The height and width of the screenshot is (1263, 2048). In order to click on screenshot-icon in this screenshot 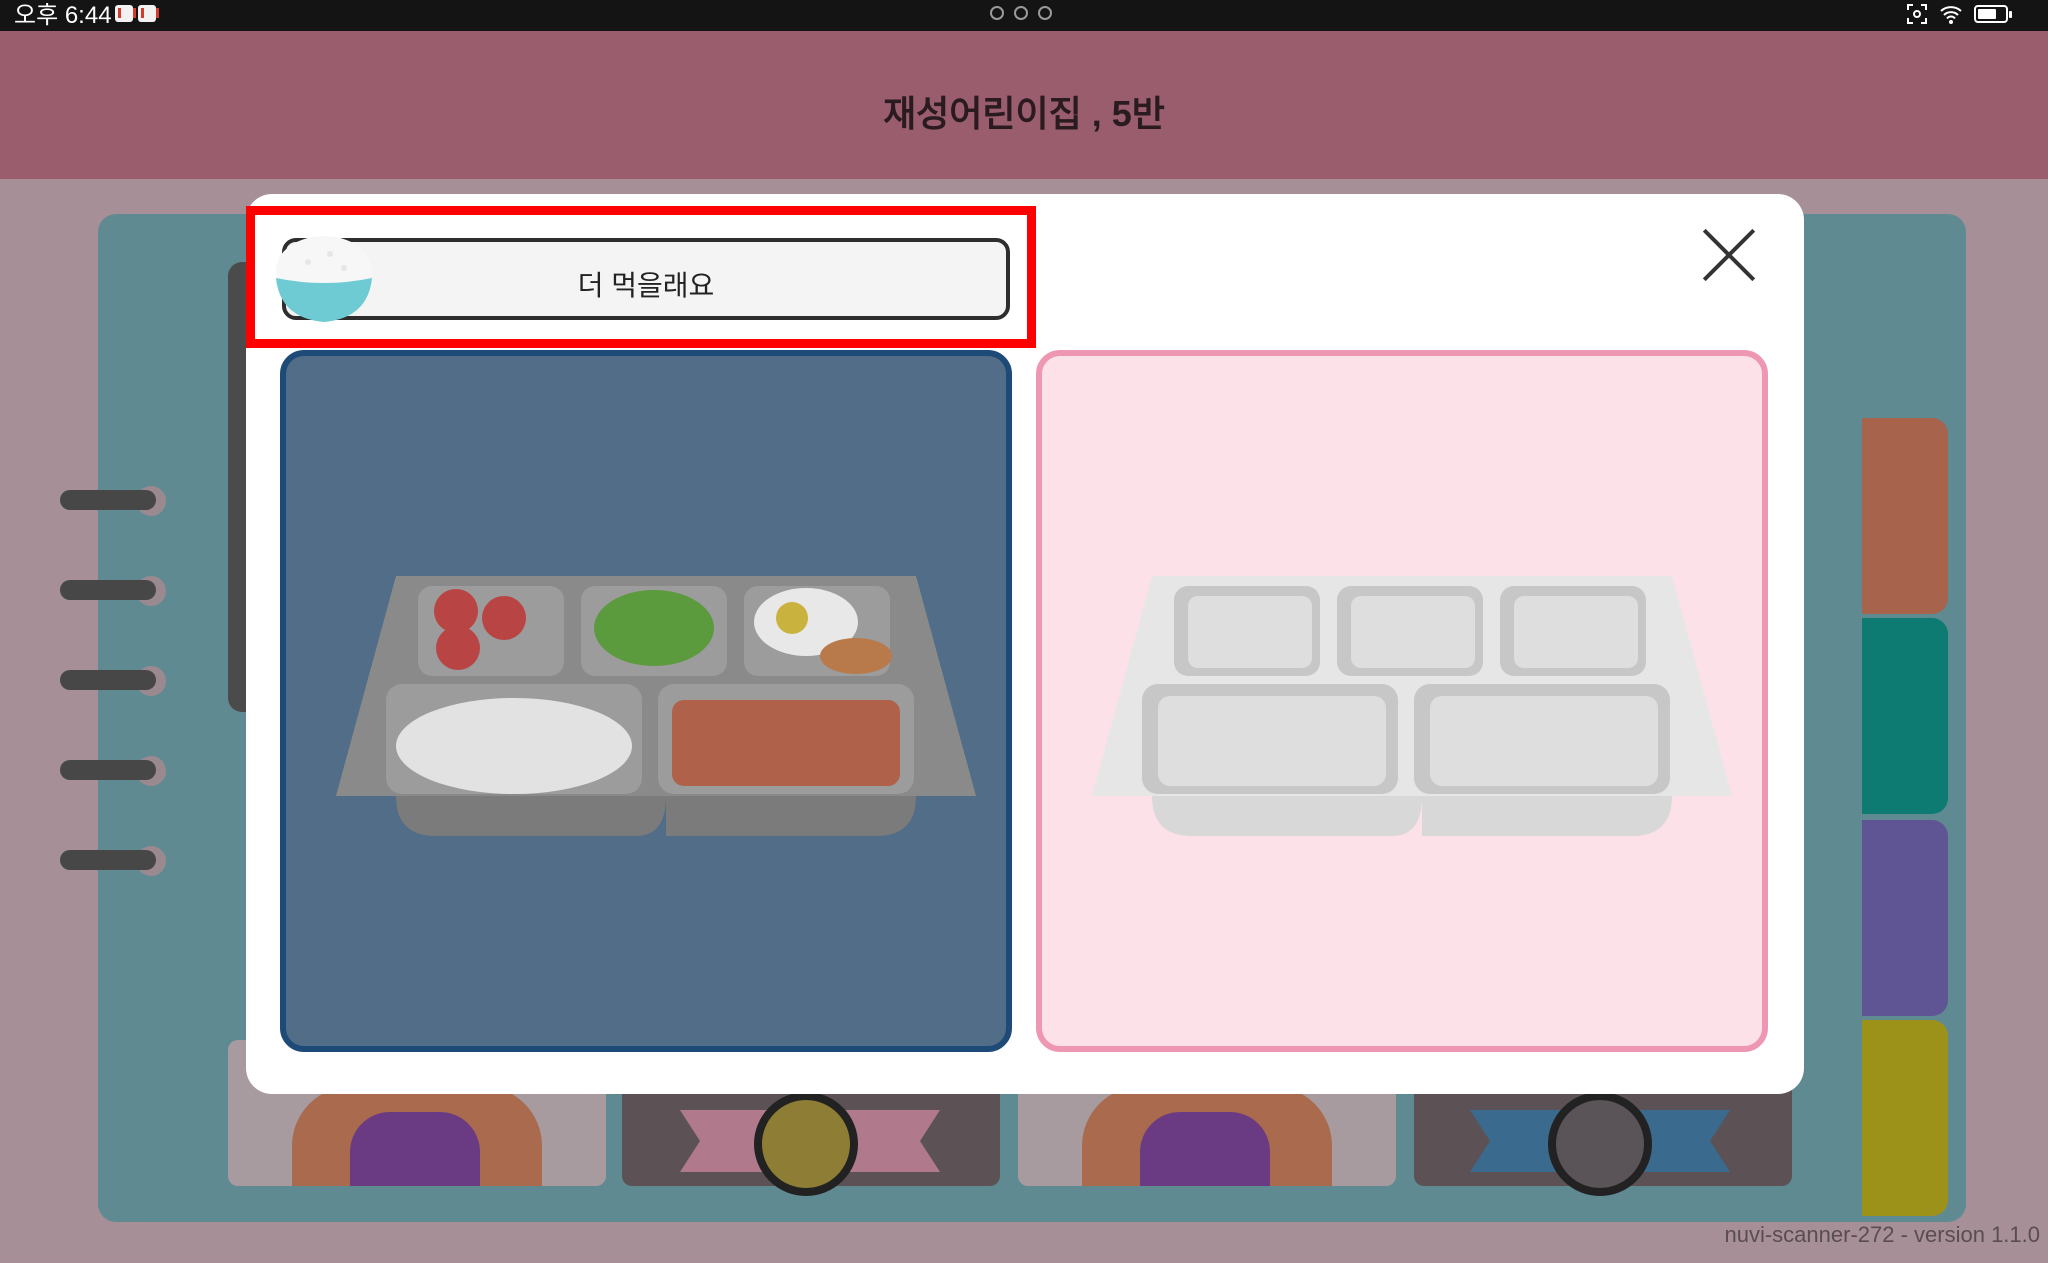, I will do `click(1917, 14)`.